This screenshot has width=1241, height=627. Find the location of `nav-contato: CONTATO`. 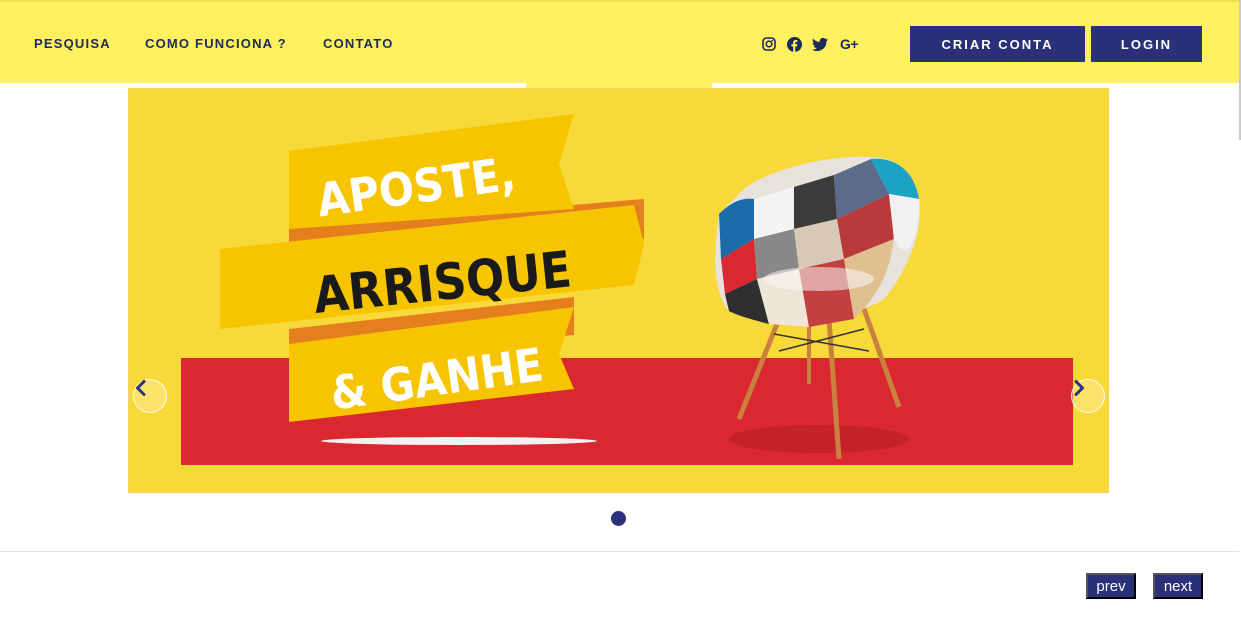

nav-contato: CONTATO is located at coordinates (358, 43).